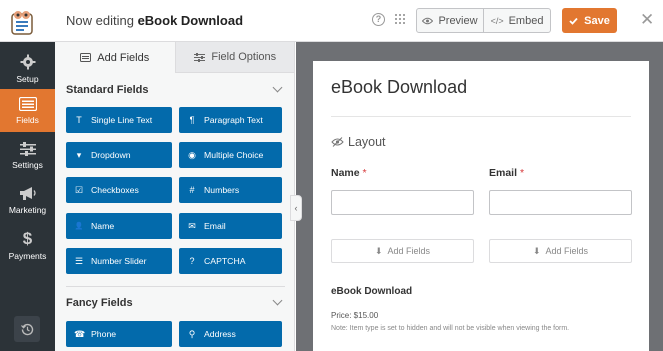 The image size is (663, 351). What do you see at coordinates (192, 225) in the screenshot?
I see `envelope-icon: ✉` at bounding box center [192, 225].